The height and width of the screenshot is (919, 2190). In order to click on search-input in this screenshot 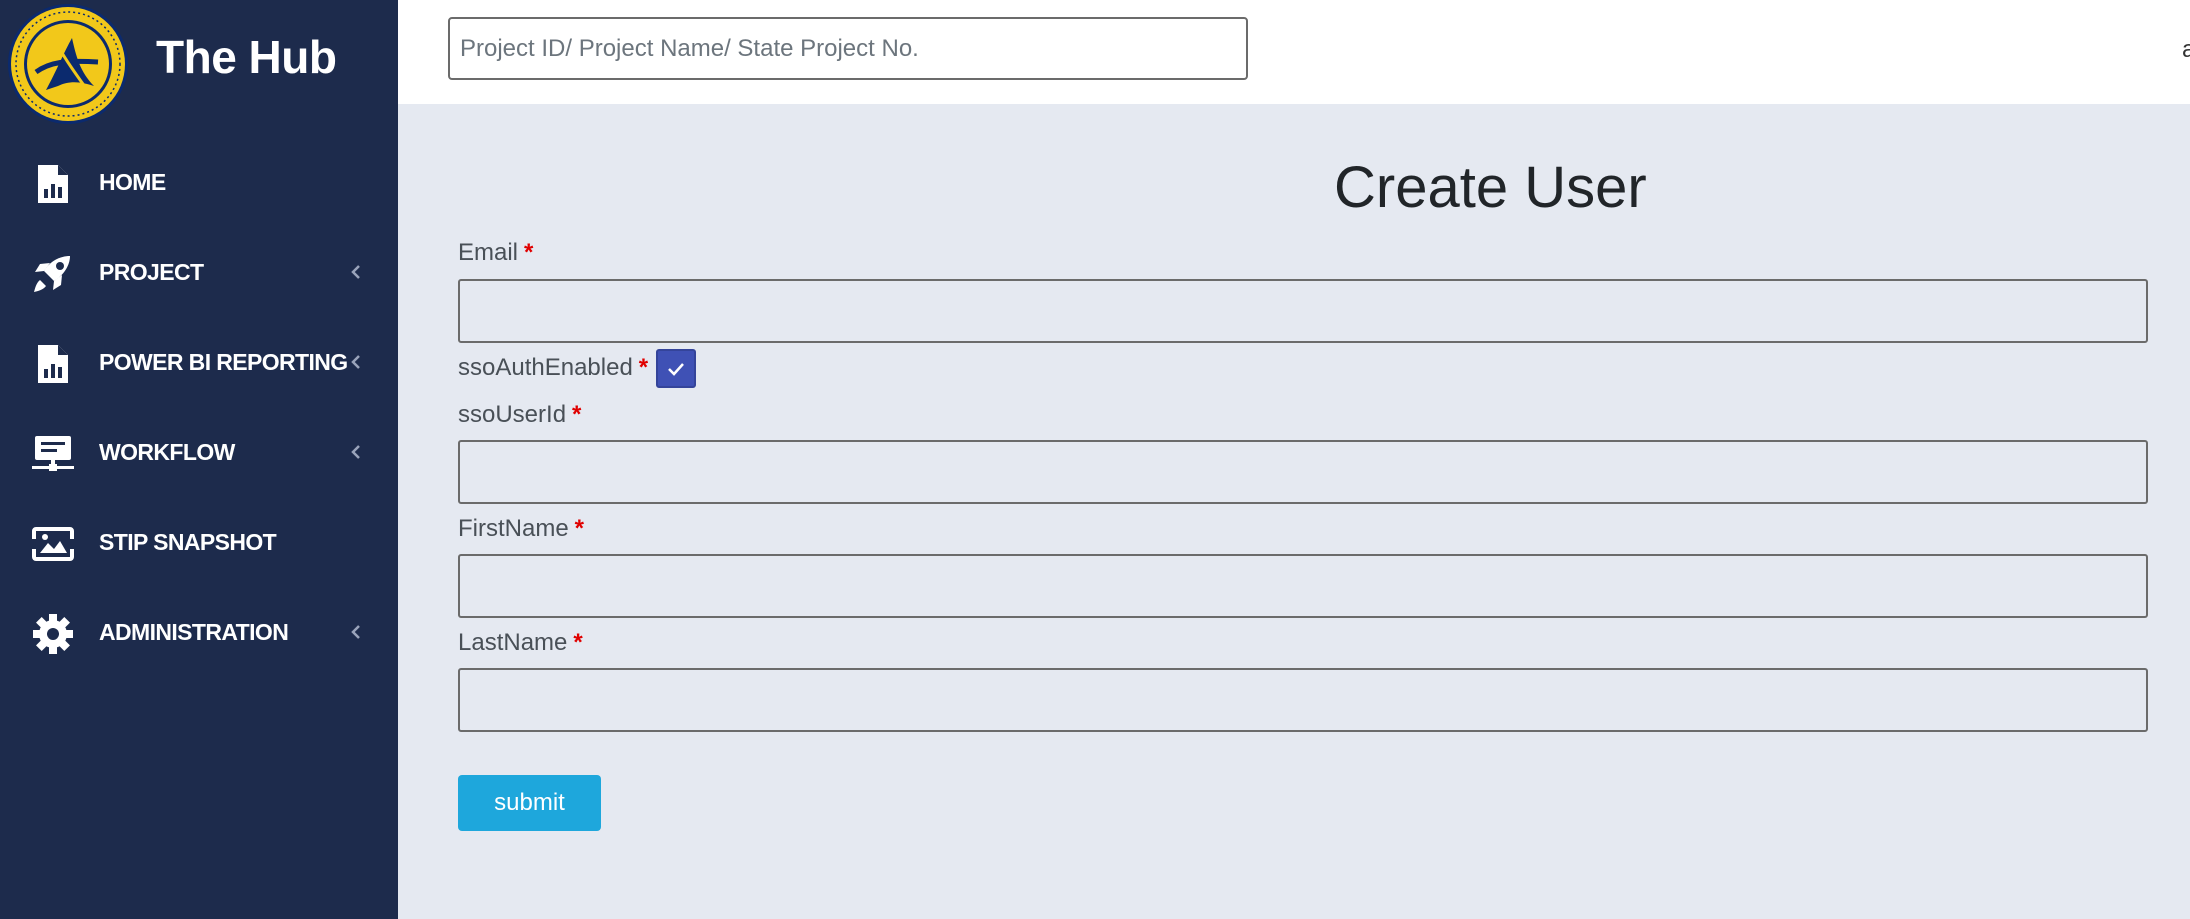, I will do `click(848, 48)`.